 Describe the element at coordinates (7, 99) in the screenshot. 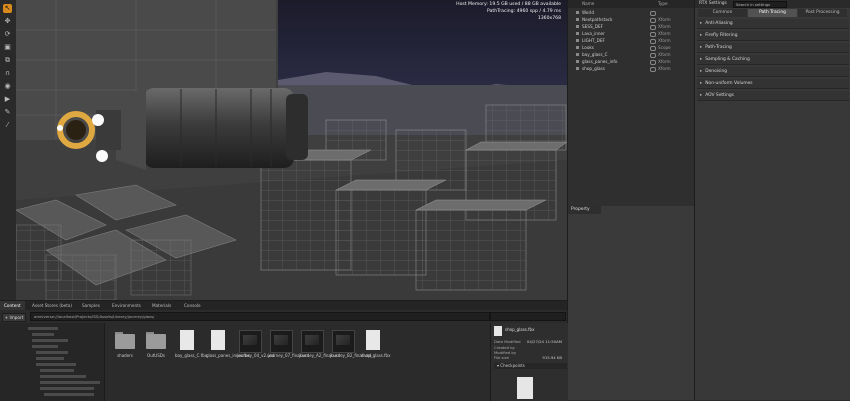

I see `play-tool-icon: ▶` at that location.